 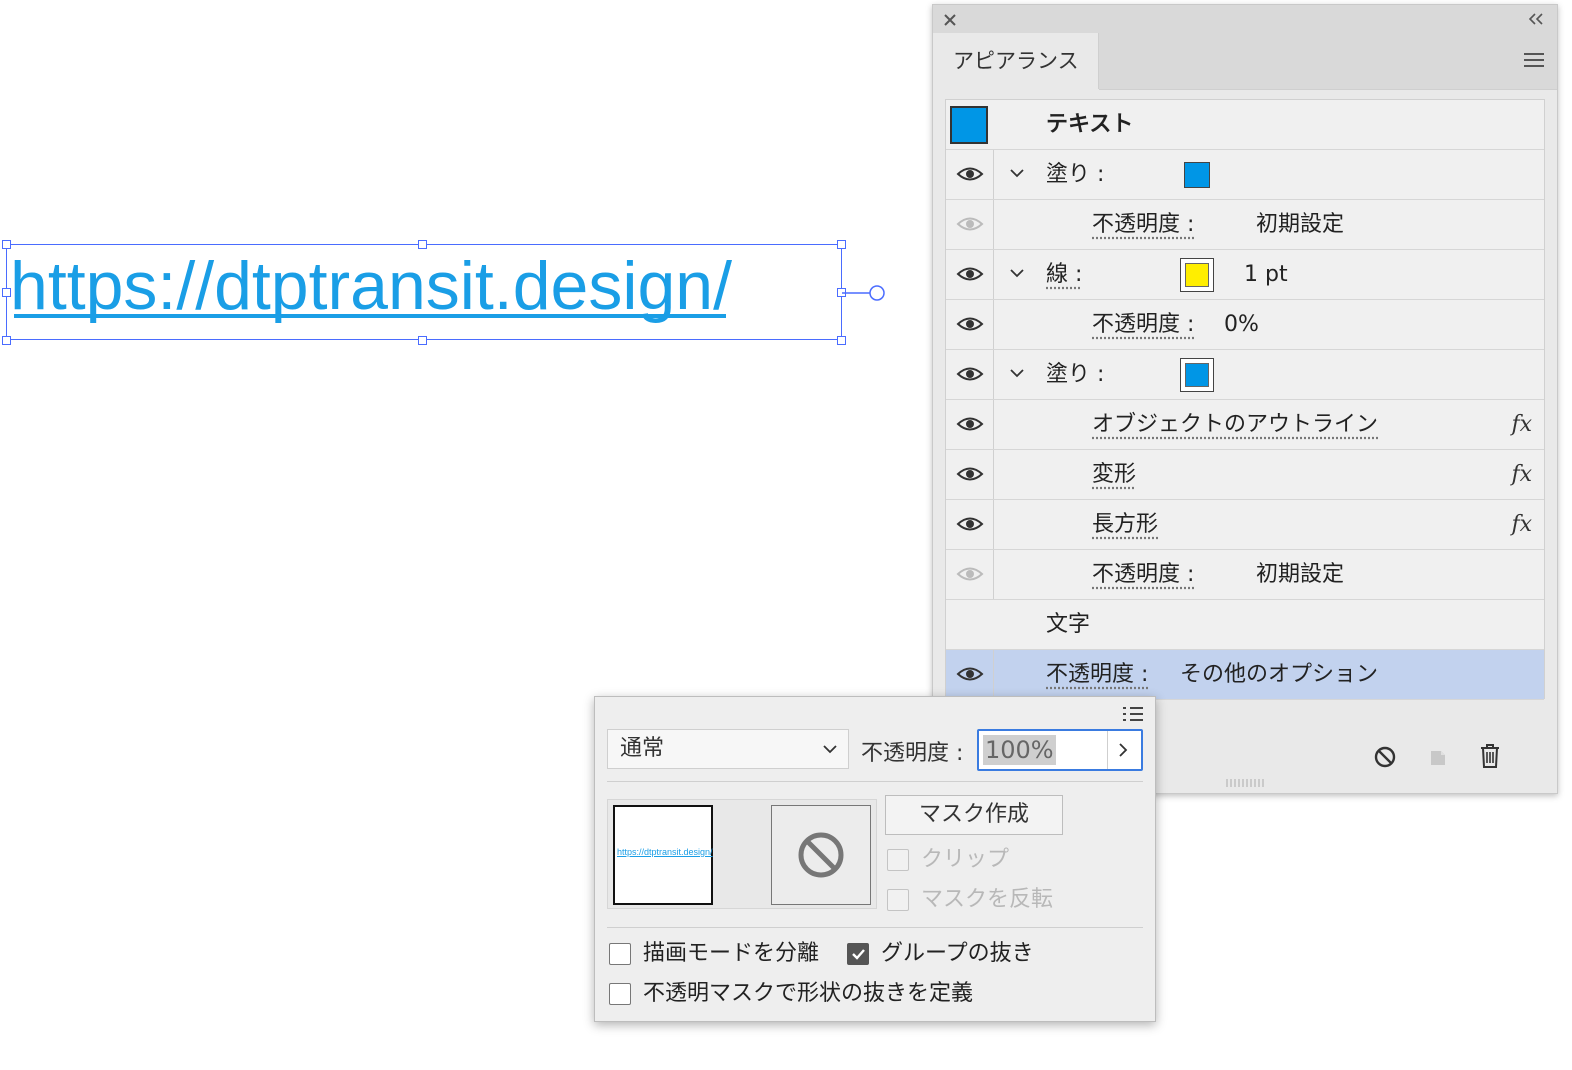 I want to click on text-thread-port-icon, so click(x=865, y=293).